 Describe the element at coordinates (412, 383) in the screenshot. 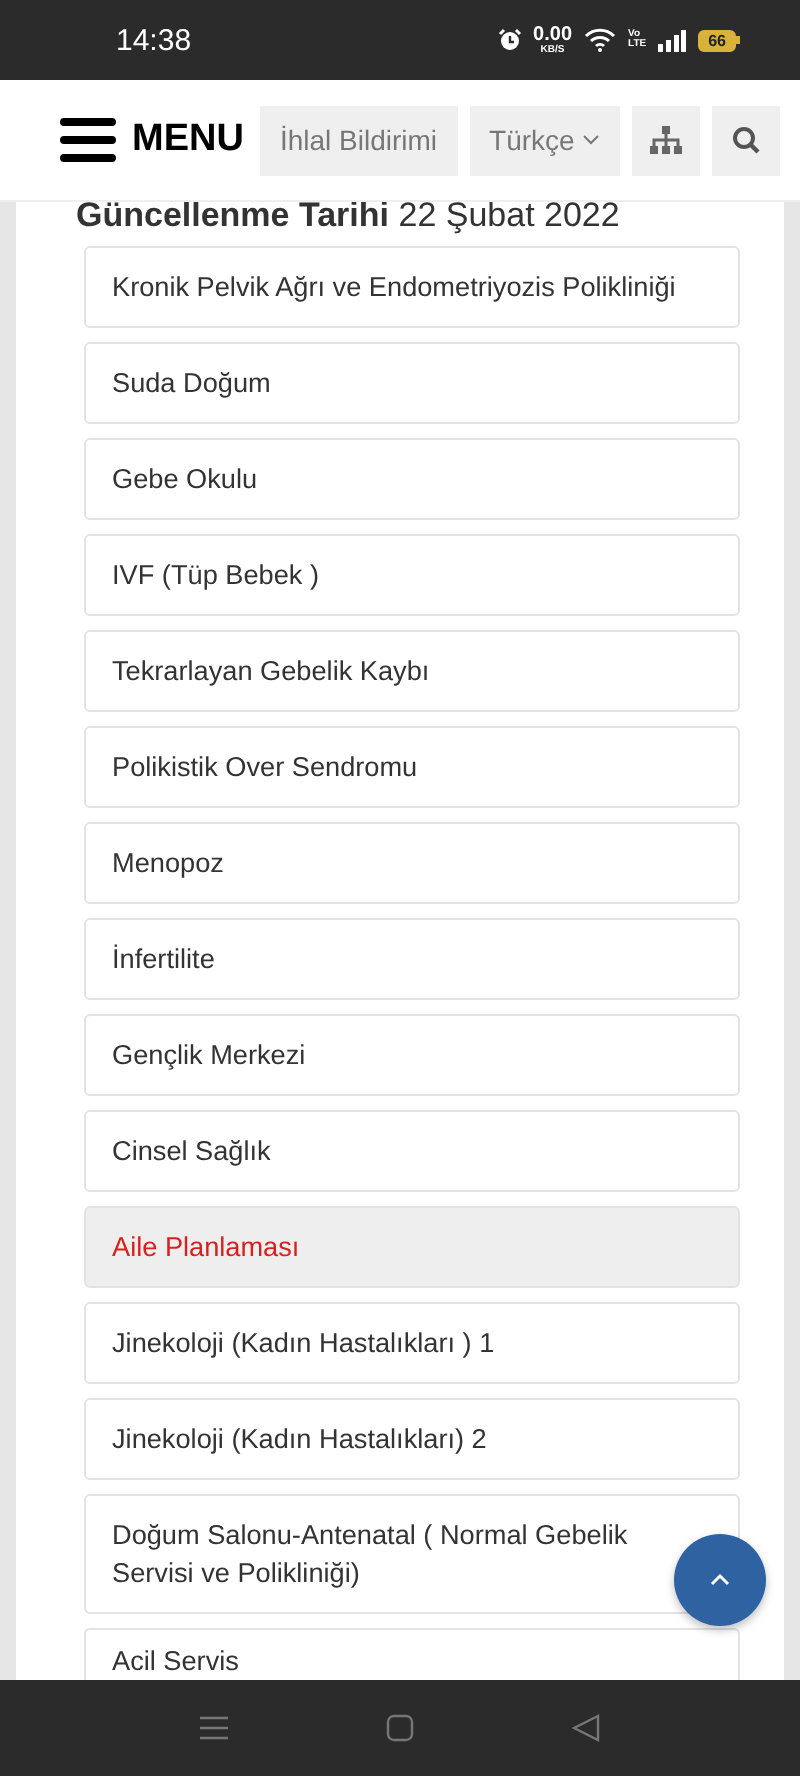

I see `menu-item: Suda Doğum` at that location.